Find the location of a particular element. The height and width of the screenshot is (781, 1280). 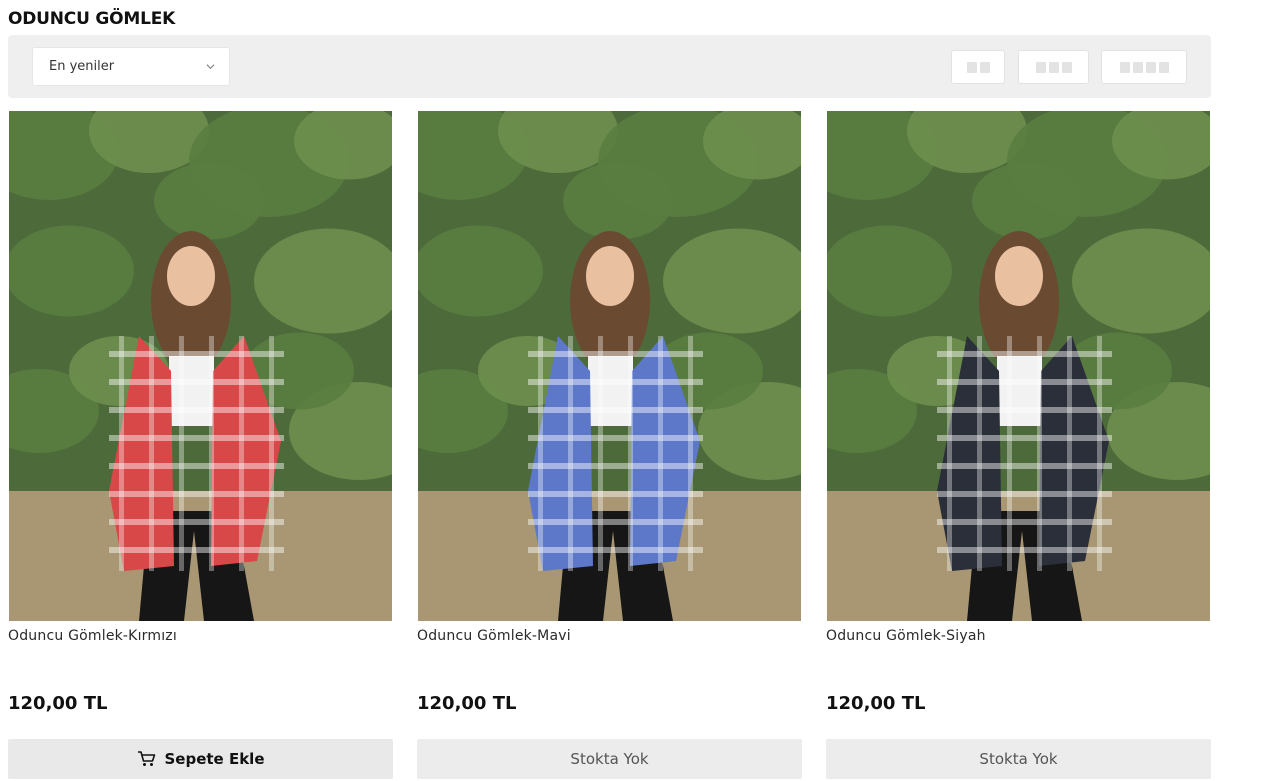

product-name: Oduncu Gömlek-Mavi is located at coordinates (494, 636).